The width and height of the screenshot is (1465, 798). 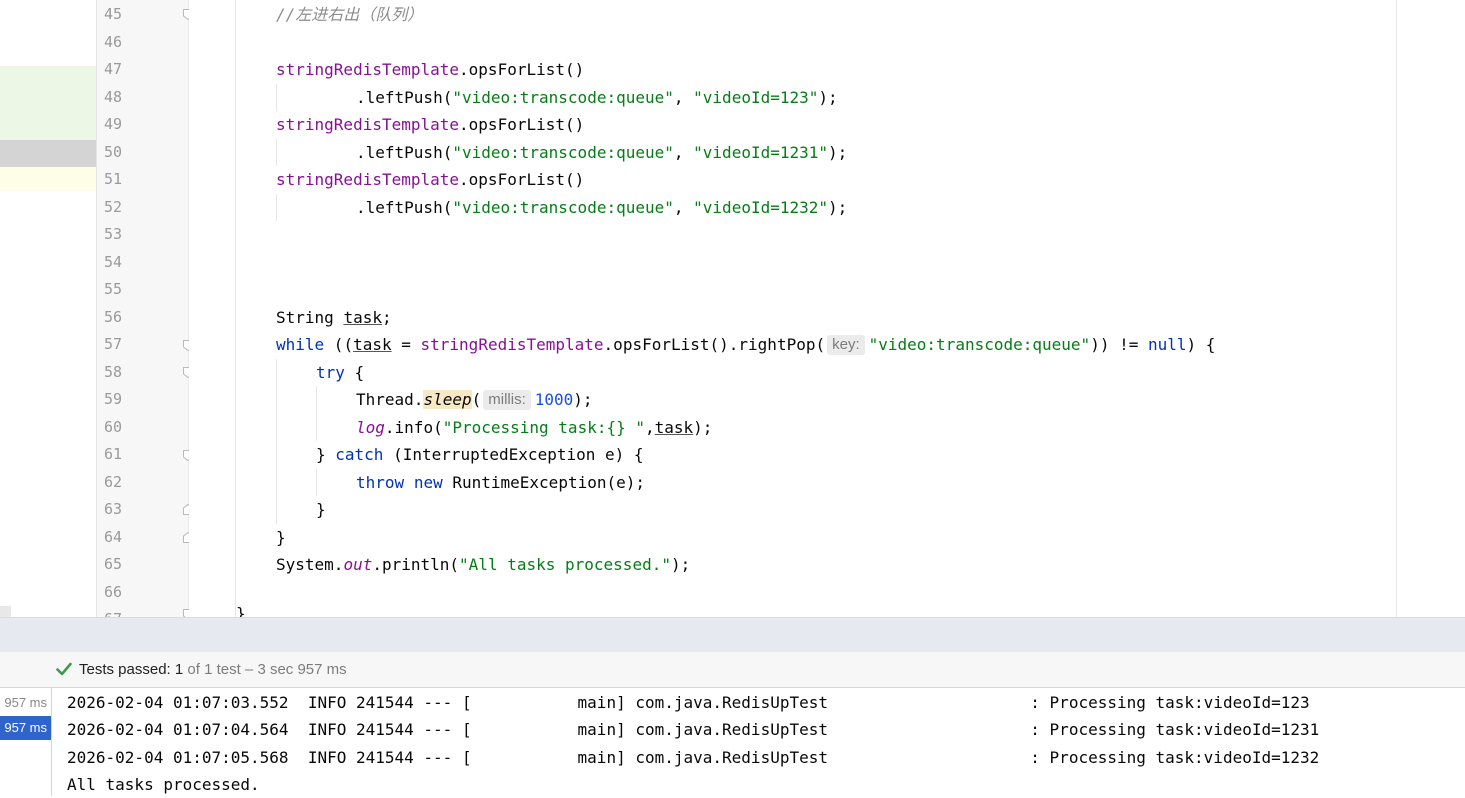 What do you see at coordinates (48, 179) in the screenshot?
I see `diff-caret-band` at bounding box center [48, 179].